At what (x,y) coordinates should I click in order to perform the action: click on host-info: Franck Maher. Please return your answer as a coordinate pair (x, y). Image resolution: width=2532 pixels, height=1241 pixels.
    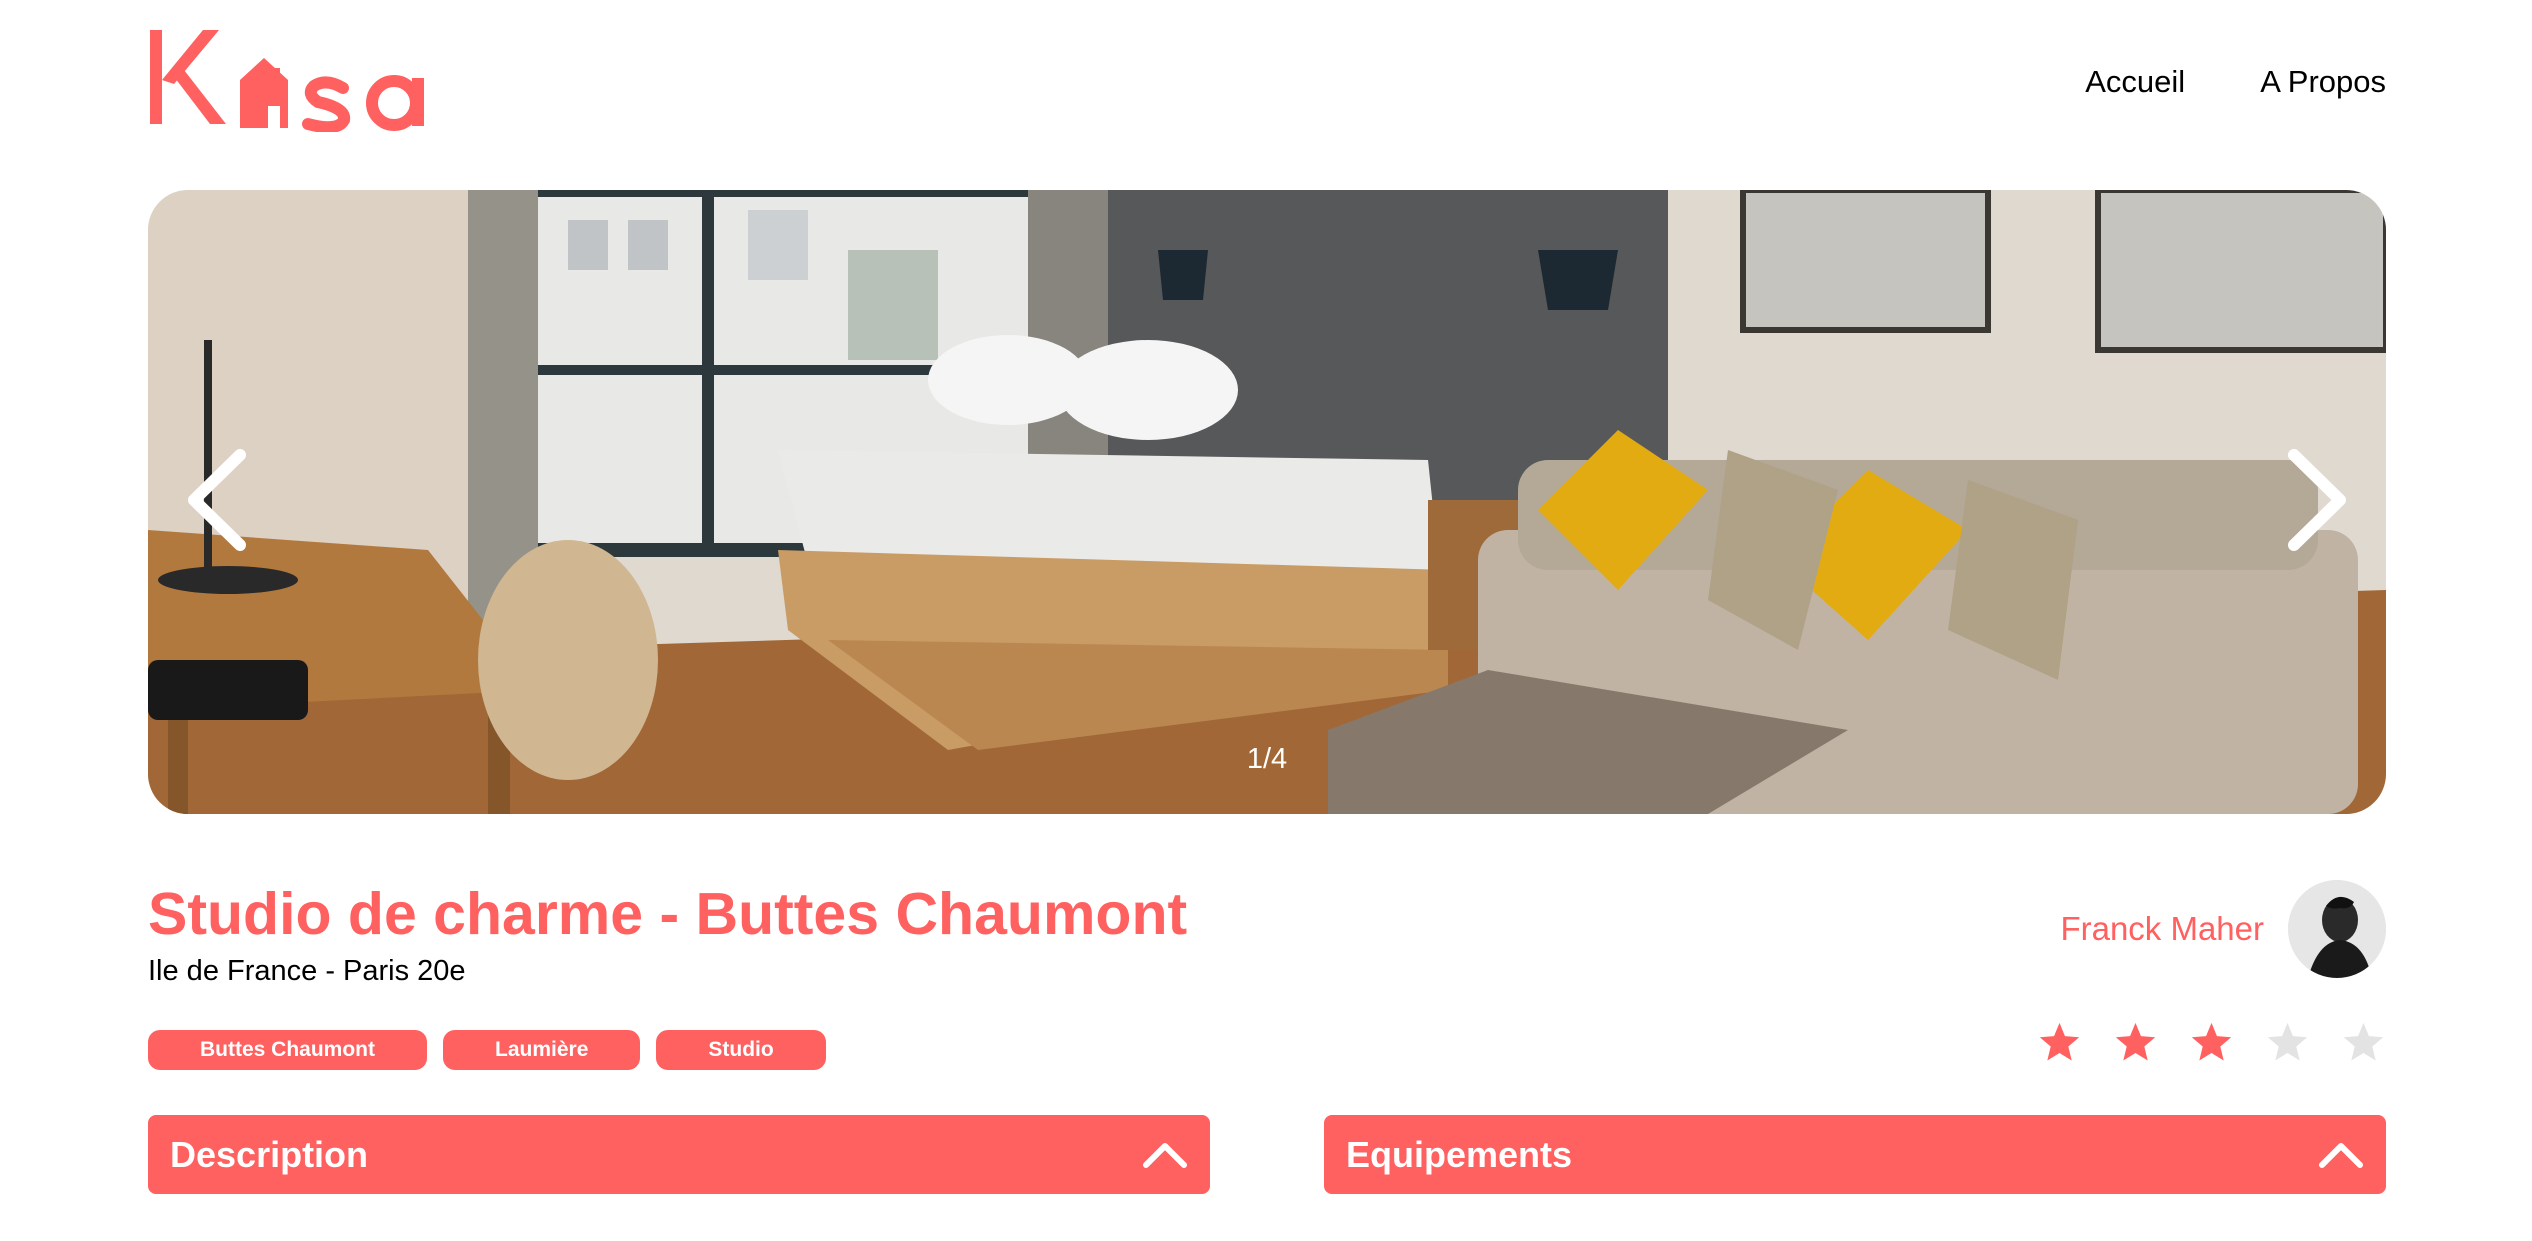
    Looking at the image, I should click on (2223, 929).